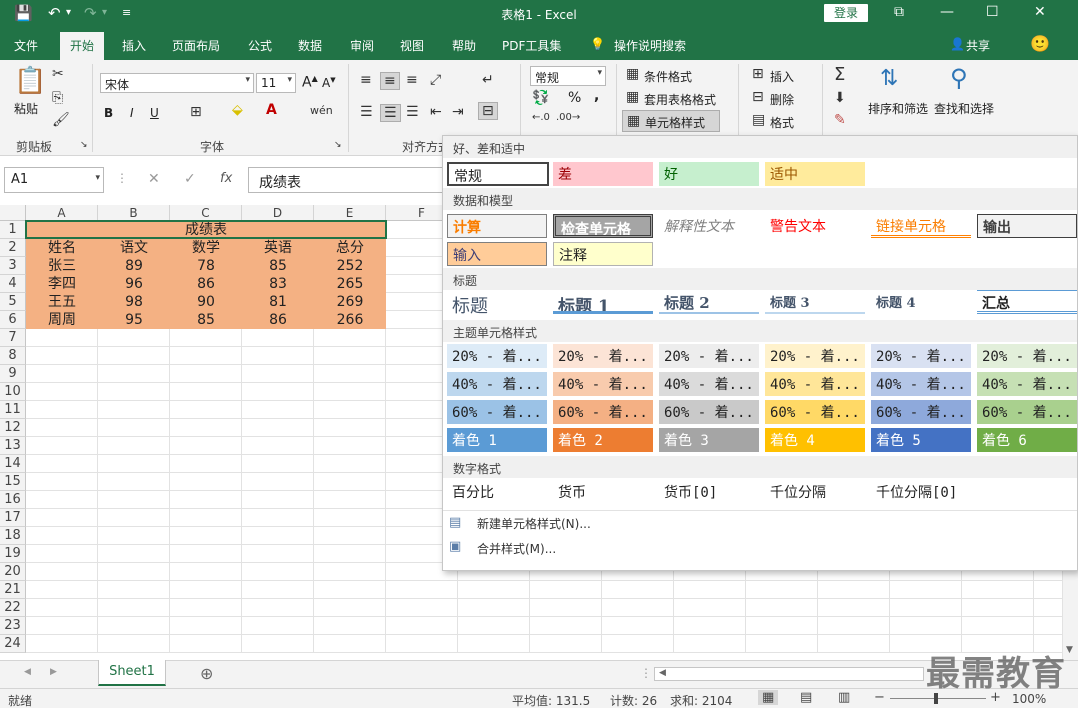 This screenshot has height=708, width=1078. What do you see at coordinates (62, 213) in the screenshot?
I see `column-header: A` at bounding box center [62, 213].